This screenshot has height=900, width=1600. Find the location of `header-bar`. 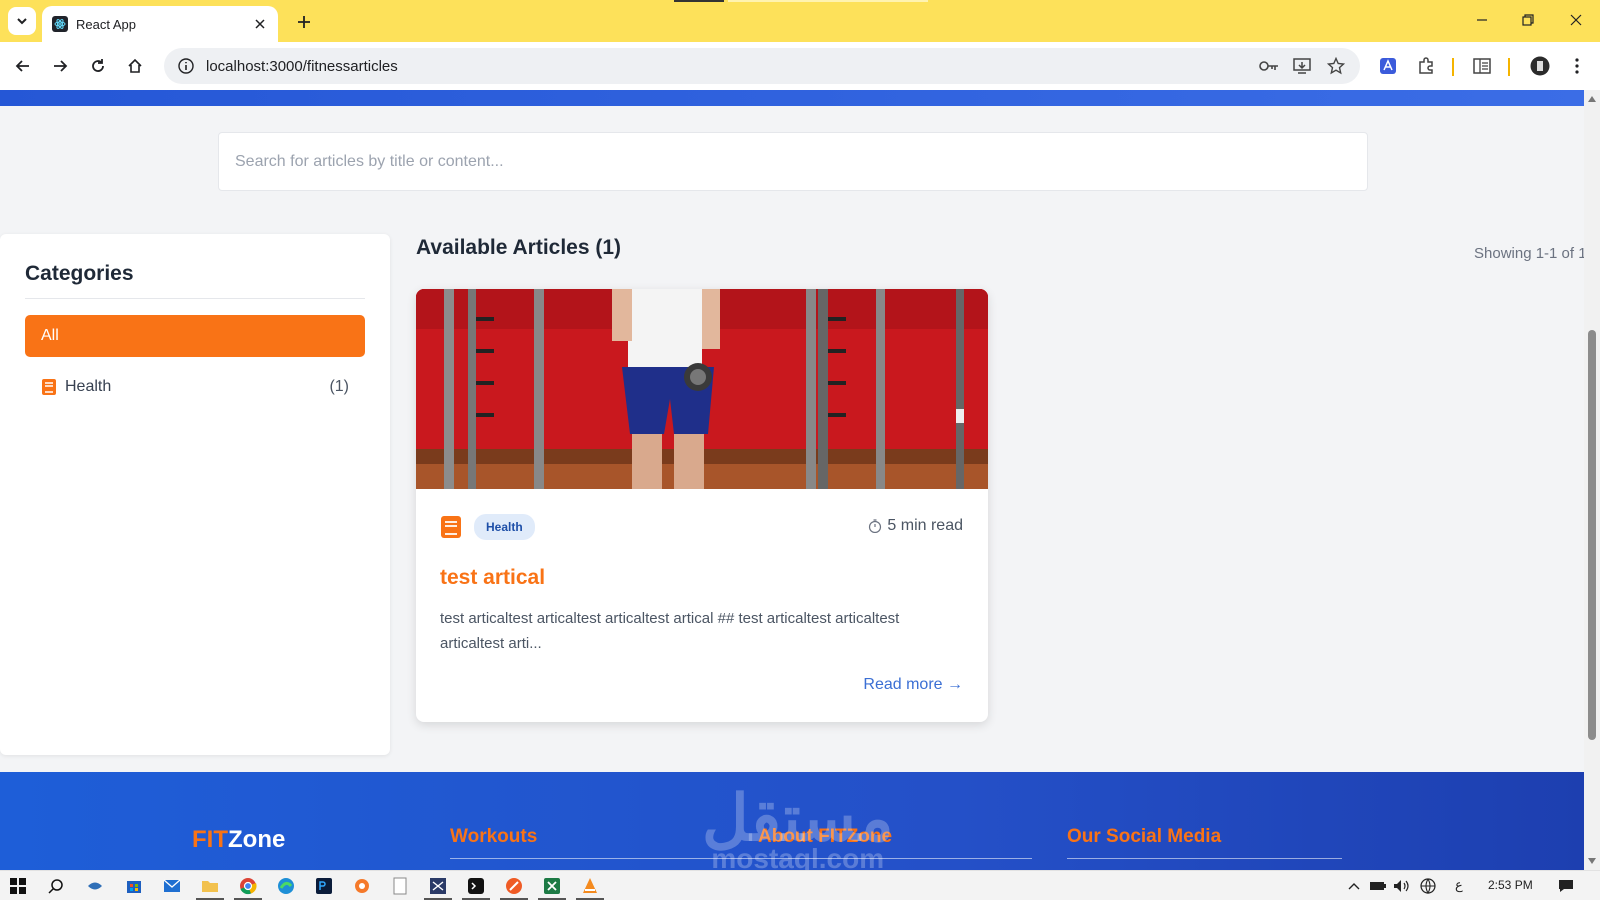

header-bar is located at coordinates (792, 98).